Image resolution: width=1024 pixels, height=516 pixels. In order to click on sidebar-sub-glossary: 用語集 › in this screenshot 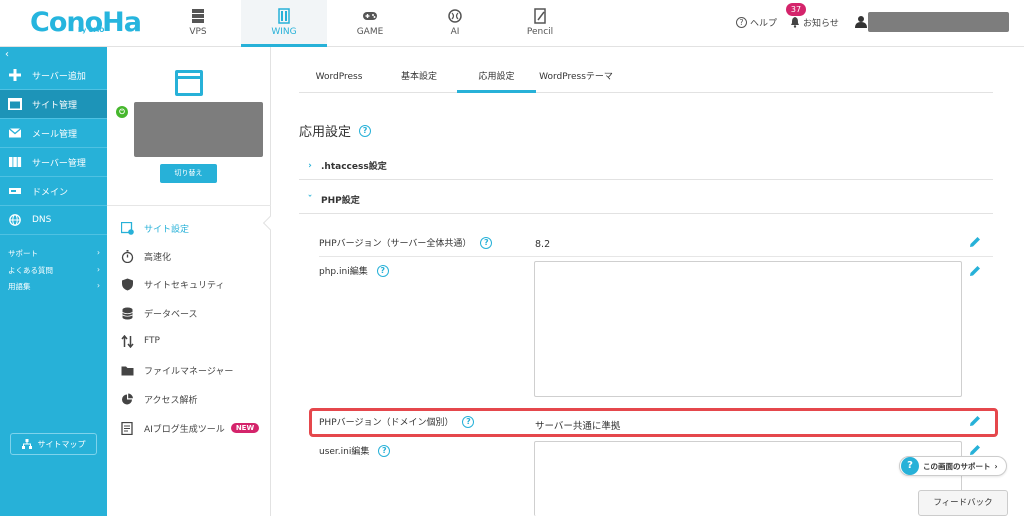, I will do `click(54, 286)`.